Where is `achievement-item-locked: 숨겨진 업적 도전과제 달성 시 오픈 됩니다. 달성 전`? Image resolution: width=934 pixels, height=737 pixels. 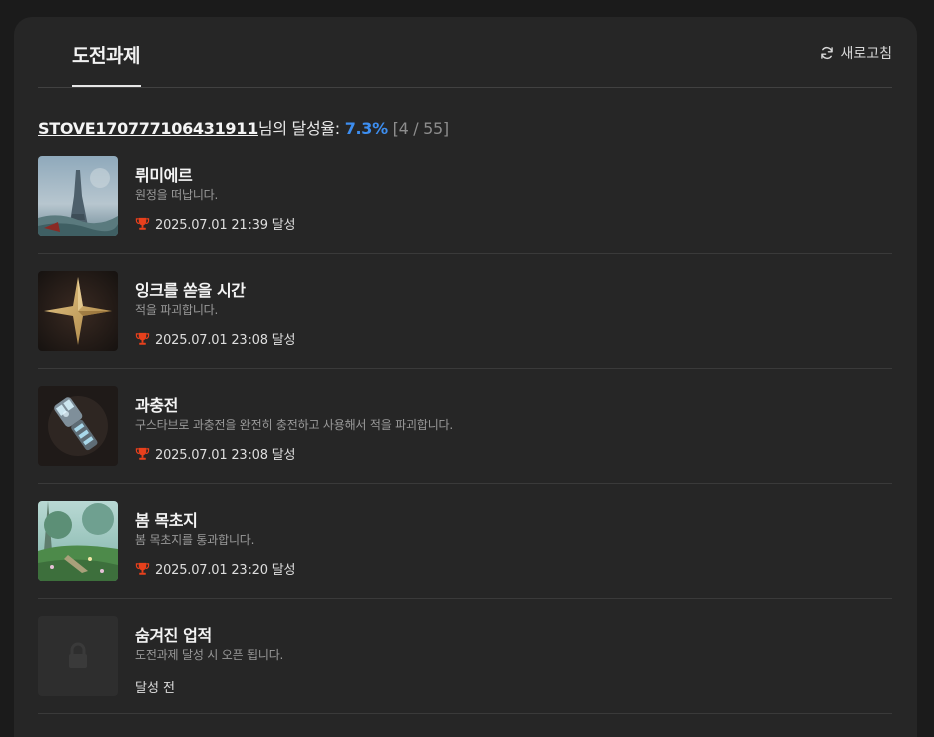 achievement-item-locked: 숨겨진 업적 도전과제 달성 시 오픈 됩니다. 달성 전 is located at coordinates (465, 656).